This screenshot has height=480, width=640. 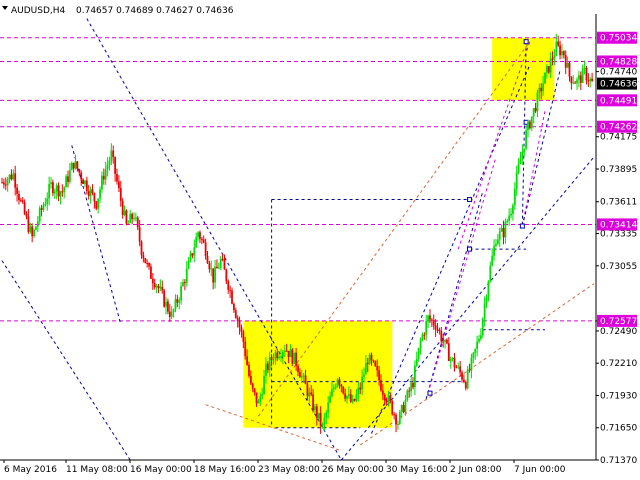 I want to click on y-tick-label: 0.71370, so click(x=618, y=461).